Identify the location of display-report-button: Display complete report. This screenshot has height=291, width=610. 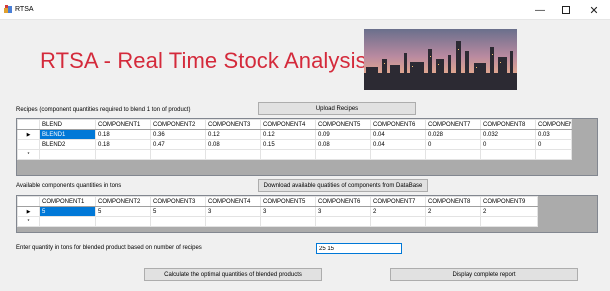
(484, 274).